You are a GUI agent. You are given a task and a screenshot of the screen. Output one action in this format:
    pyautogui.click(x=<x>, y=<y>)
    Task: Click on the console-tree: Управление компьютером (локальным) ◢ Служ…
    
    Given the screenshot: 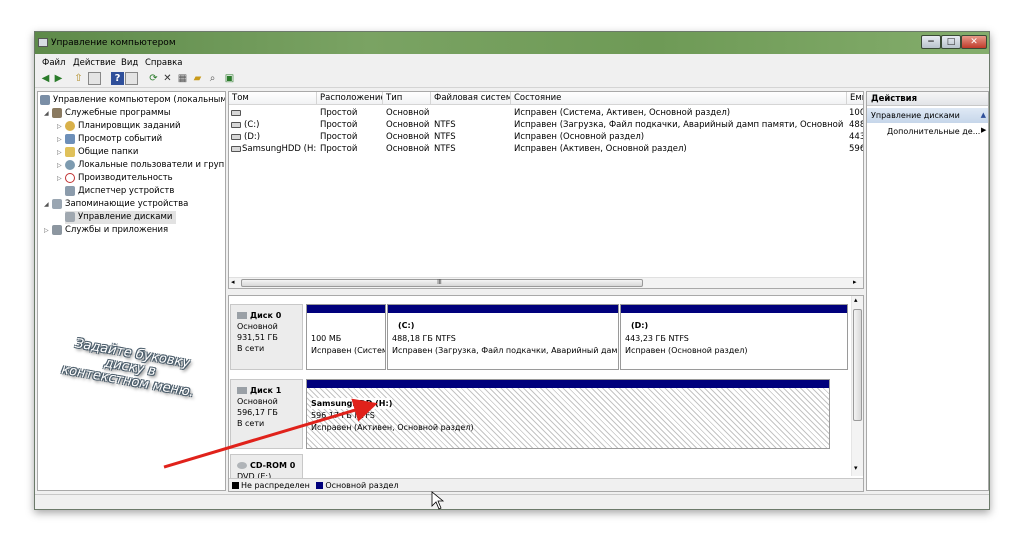 What is the action you would take?
    pyautogui.click(x=131, y=291)
    